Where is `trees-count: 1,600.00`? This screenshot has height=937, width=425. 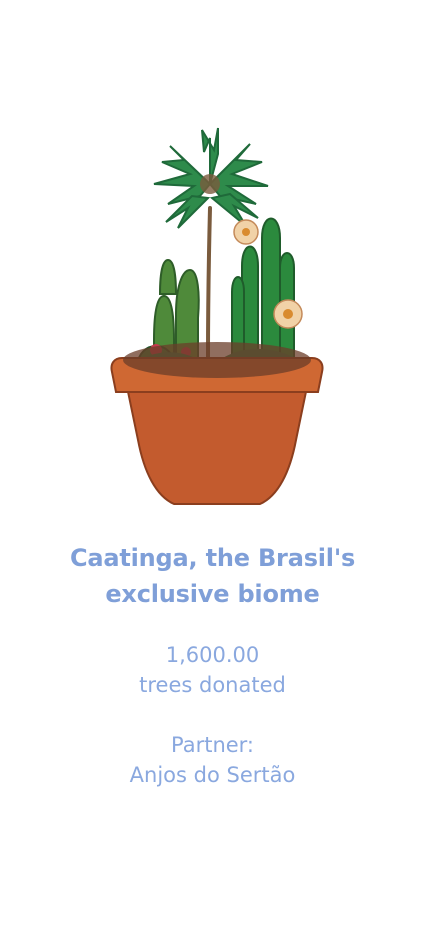
trees-count: 1,600.00 is located at coordinates (212, 655).